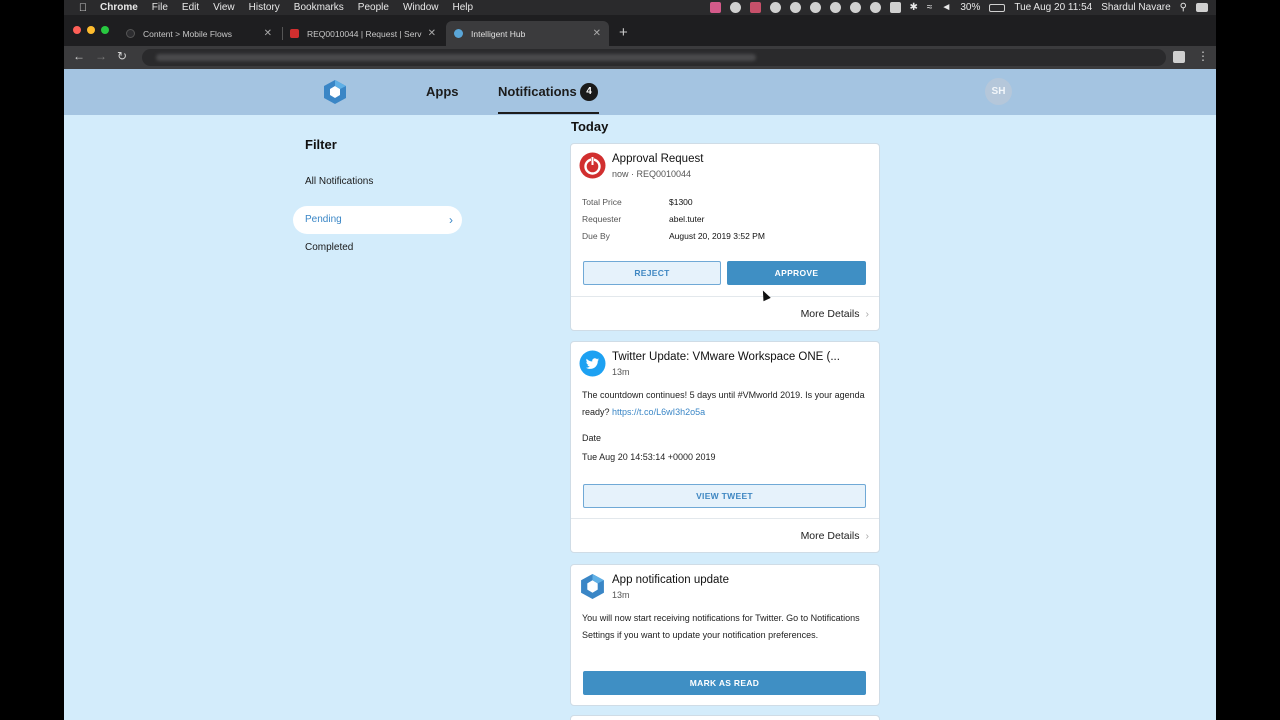 The height and width of the screenshot is (720, 1280). What do you see at coordinates (458, 33) in the screenshot?
I see `hub-favicon-icon` at bounding box center [458, 33].